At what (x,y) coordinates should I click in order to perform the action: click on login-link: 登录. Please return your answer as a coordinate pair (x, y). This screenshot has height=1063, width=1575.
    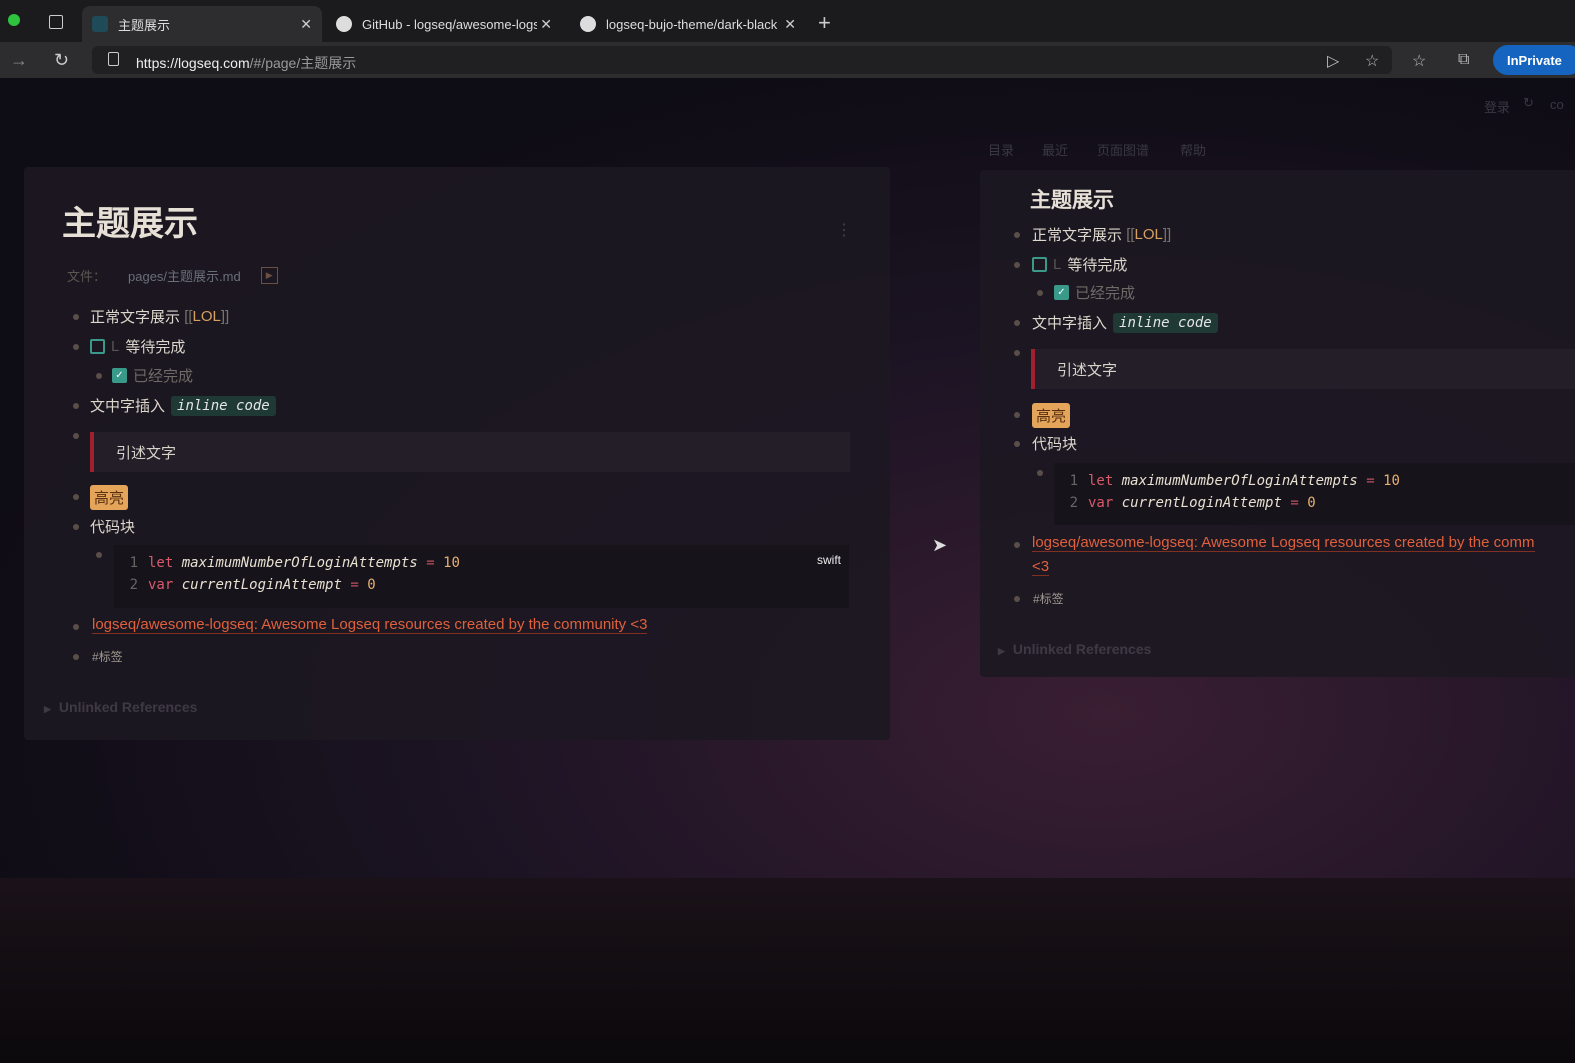
    Looking at the image, I should click on (1497, 106).